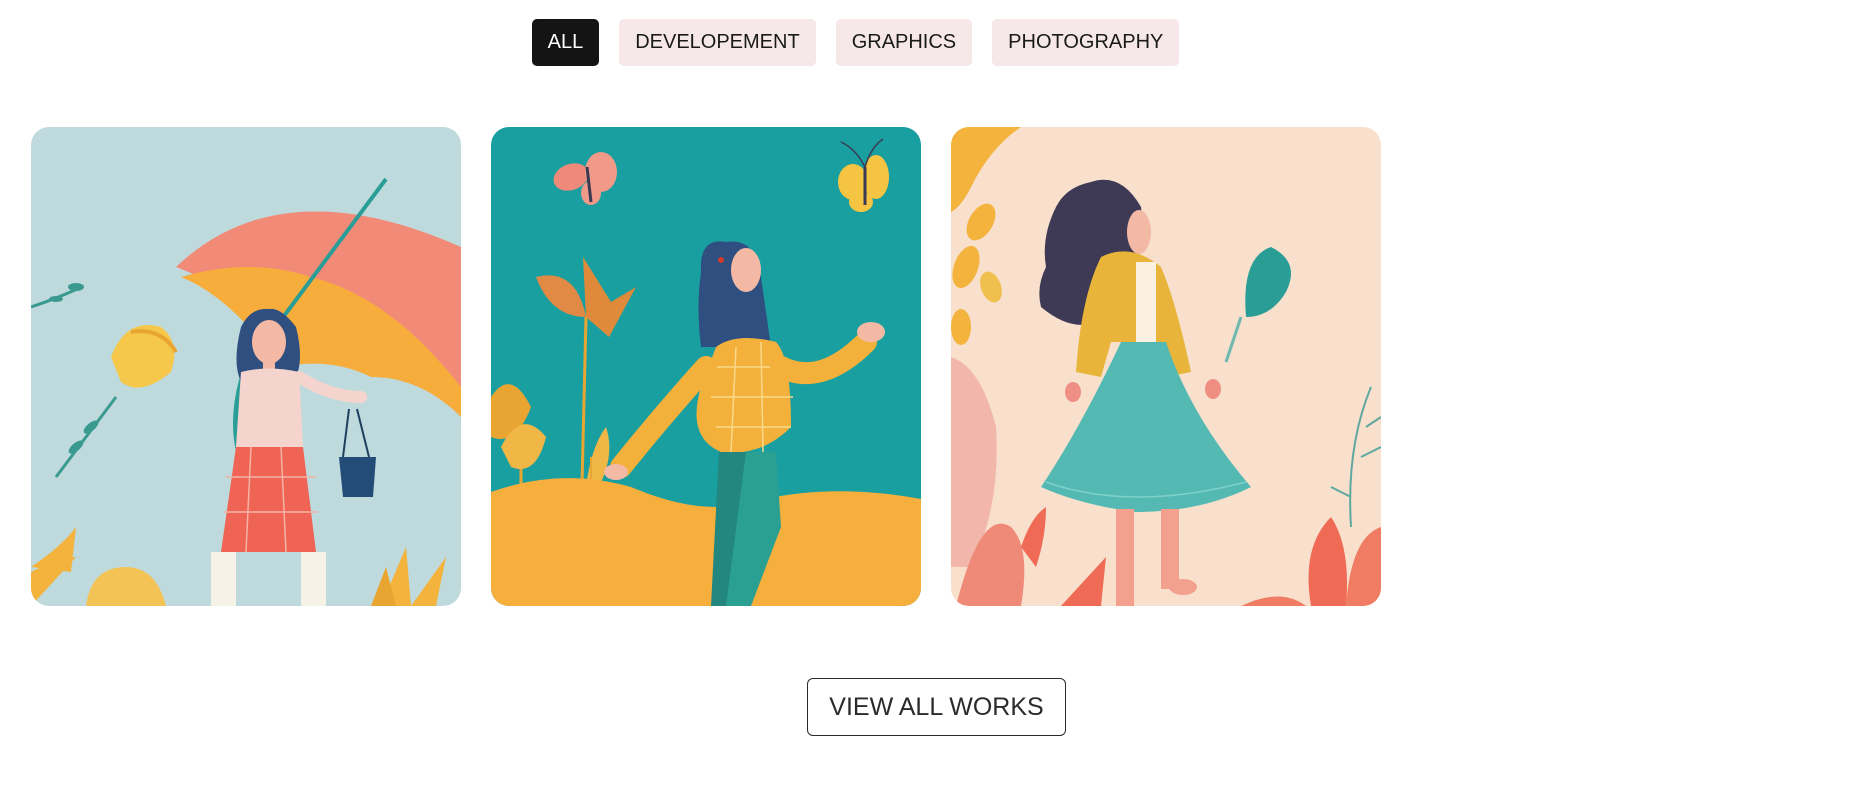 This screenshot has height=810, width=1857. I want to click on view-all-works-button: VIEW ALL WORKS, so click(936, 707).